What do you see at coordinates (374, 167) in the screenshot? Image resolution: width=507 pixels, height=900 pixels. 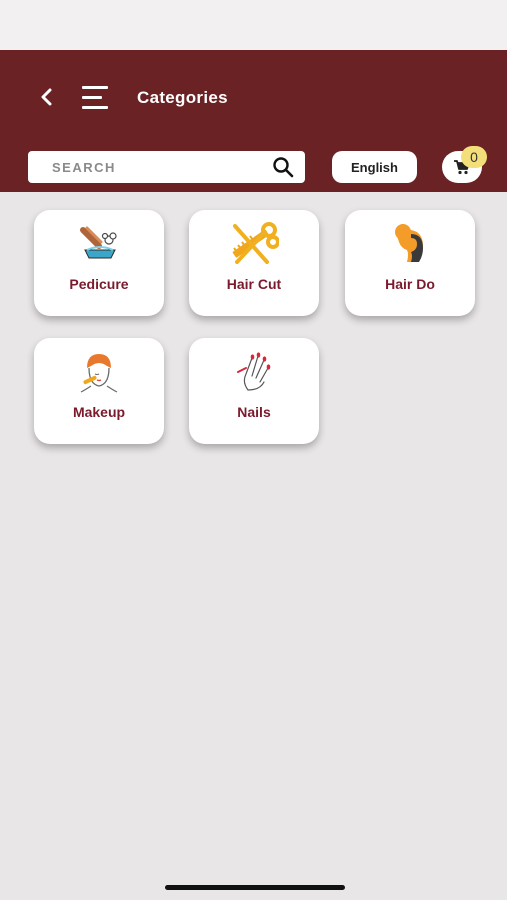 I see `language-selector: English` at bounding box center [374, 167].